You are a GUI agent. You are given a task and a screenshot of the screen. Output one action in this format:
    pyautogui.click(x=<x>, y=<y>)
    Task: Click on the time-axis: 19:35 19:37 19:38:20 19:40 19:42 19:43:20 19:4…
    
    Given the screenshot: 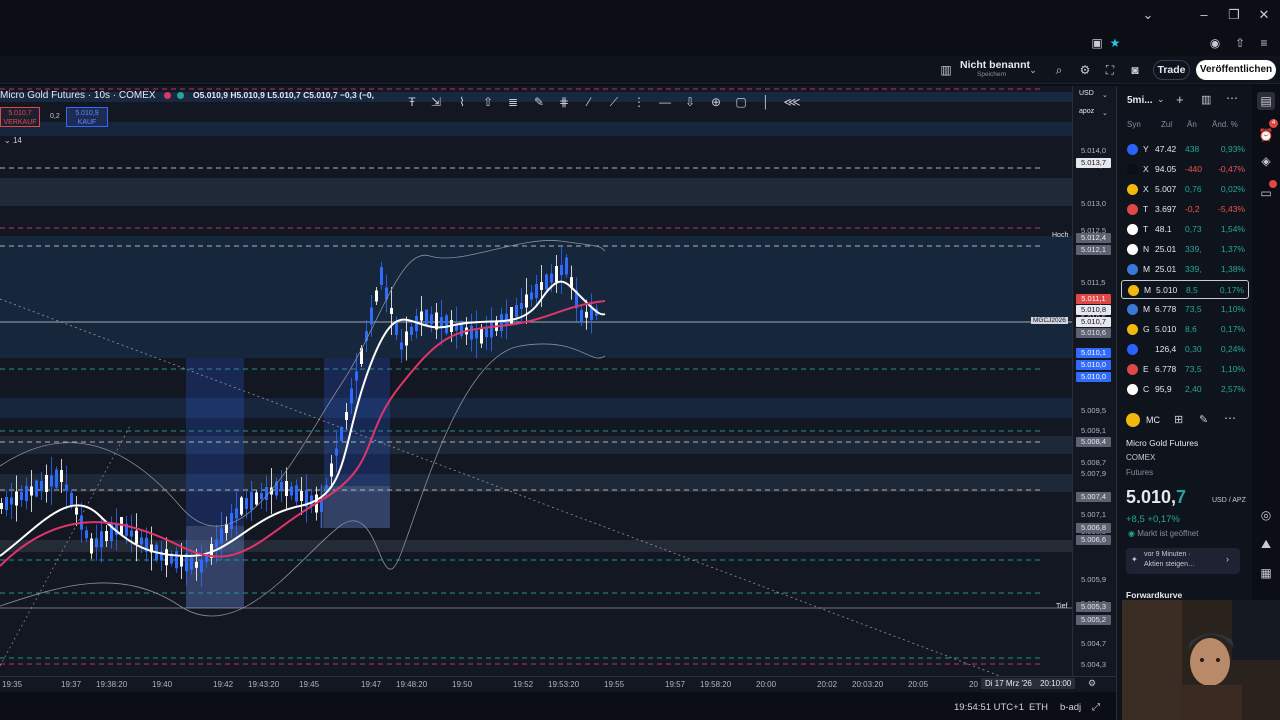 What is the action you would take?
    pyautogui.click(x=558, y=684)
    